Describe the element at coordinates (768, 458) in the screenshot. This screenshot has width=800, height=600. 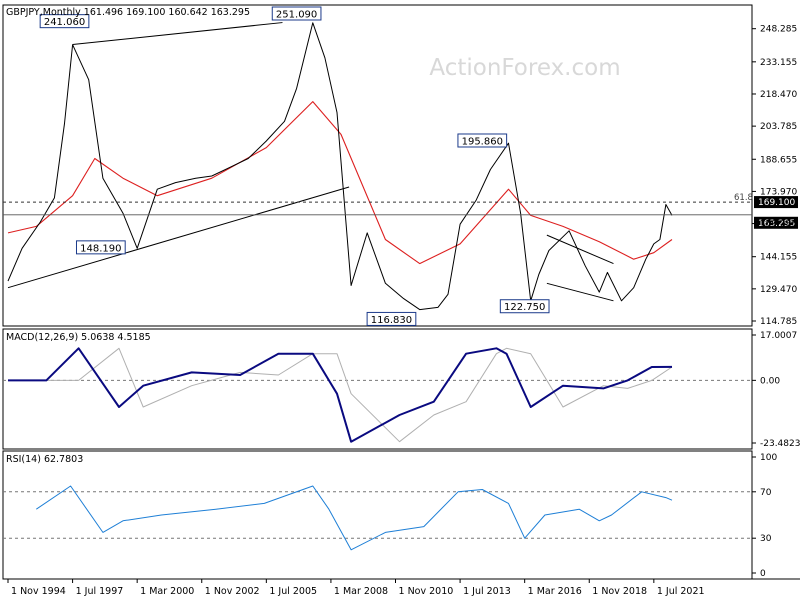
I see `rsi-y-tick-label: 100` at that location.